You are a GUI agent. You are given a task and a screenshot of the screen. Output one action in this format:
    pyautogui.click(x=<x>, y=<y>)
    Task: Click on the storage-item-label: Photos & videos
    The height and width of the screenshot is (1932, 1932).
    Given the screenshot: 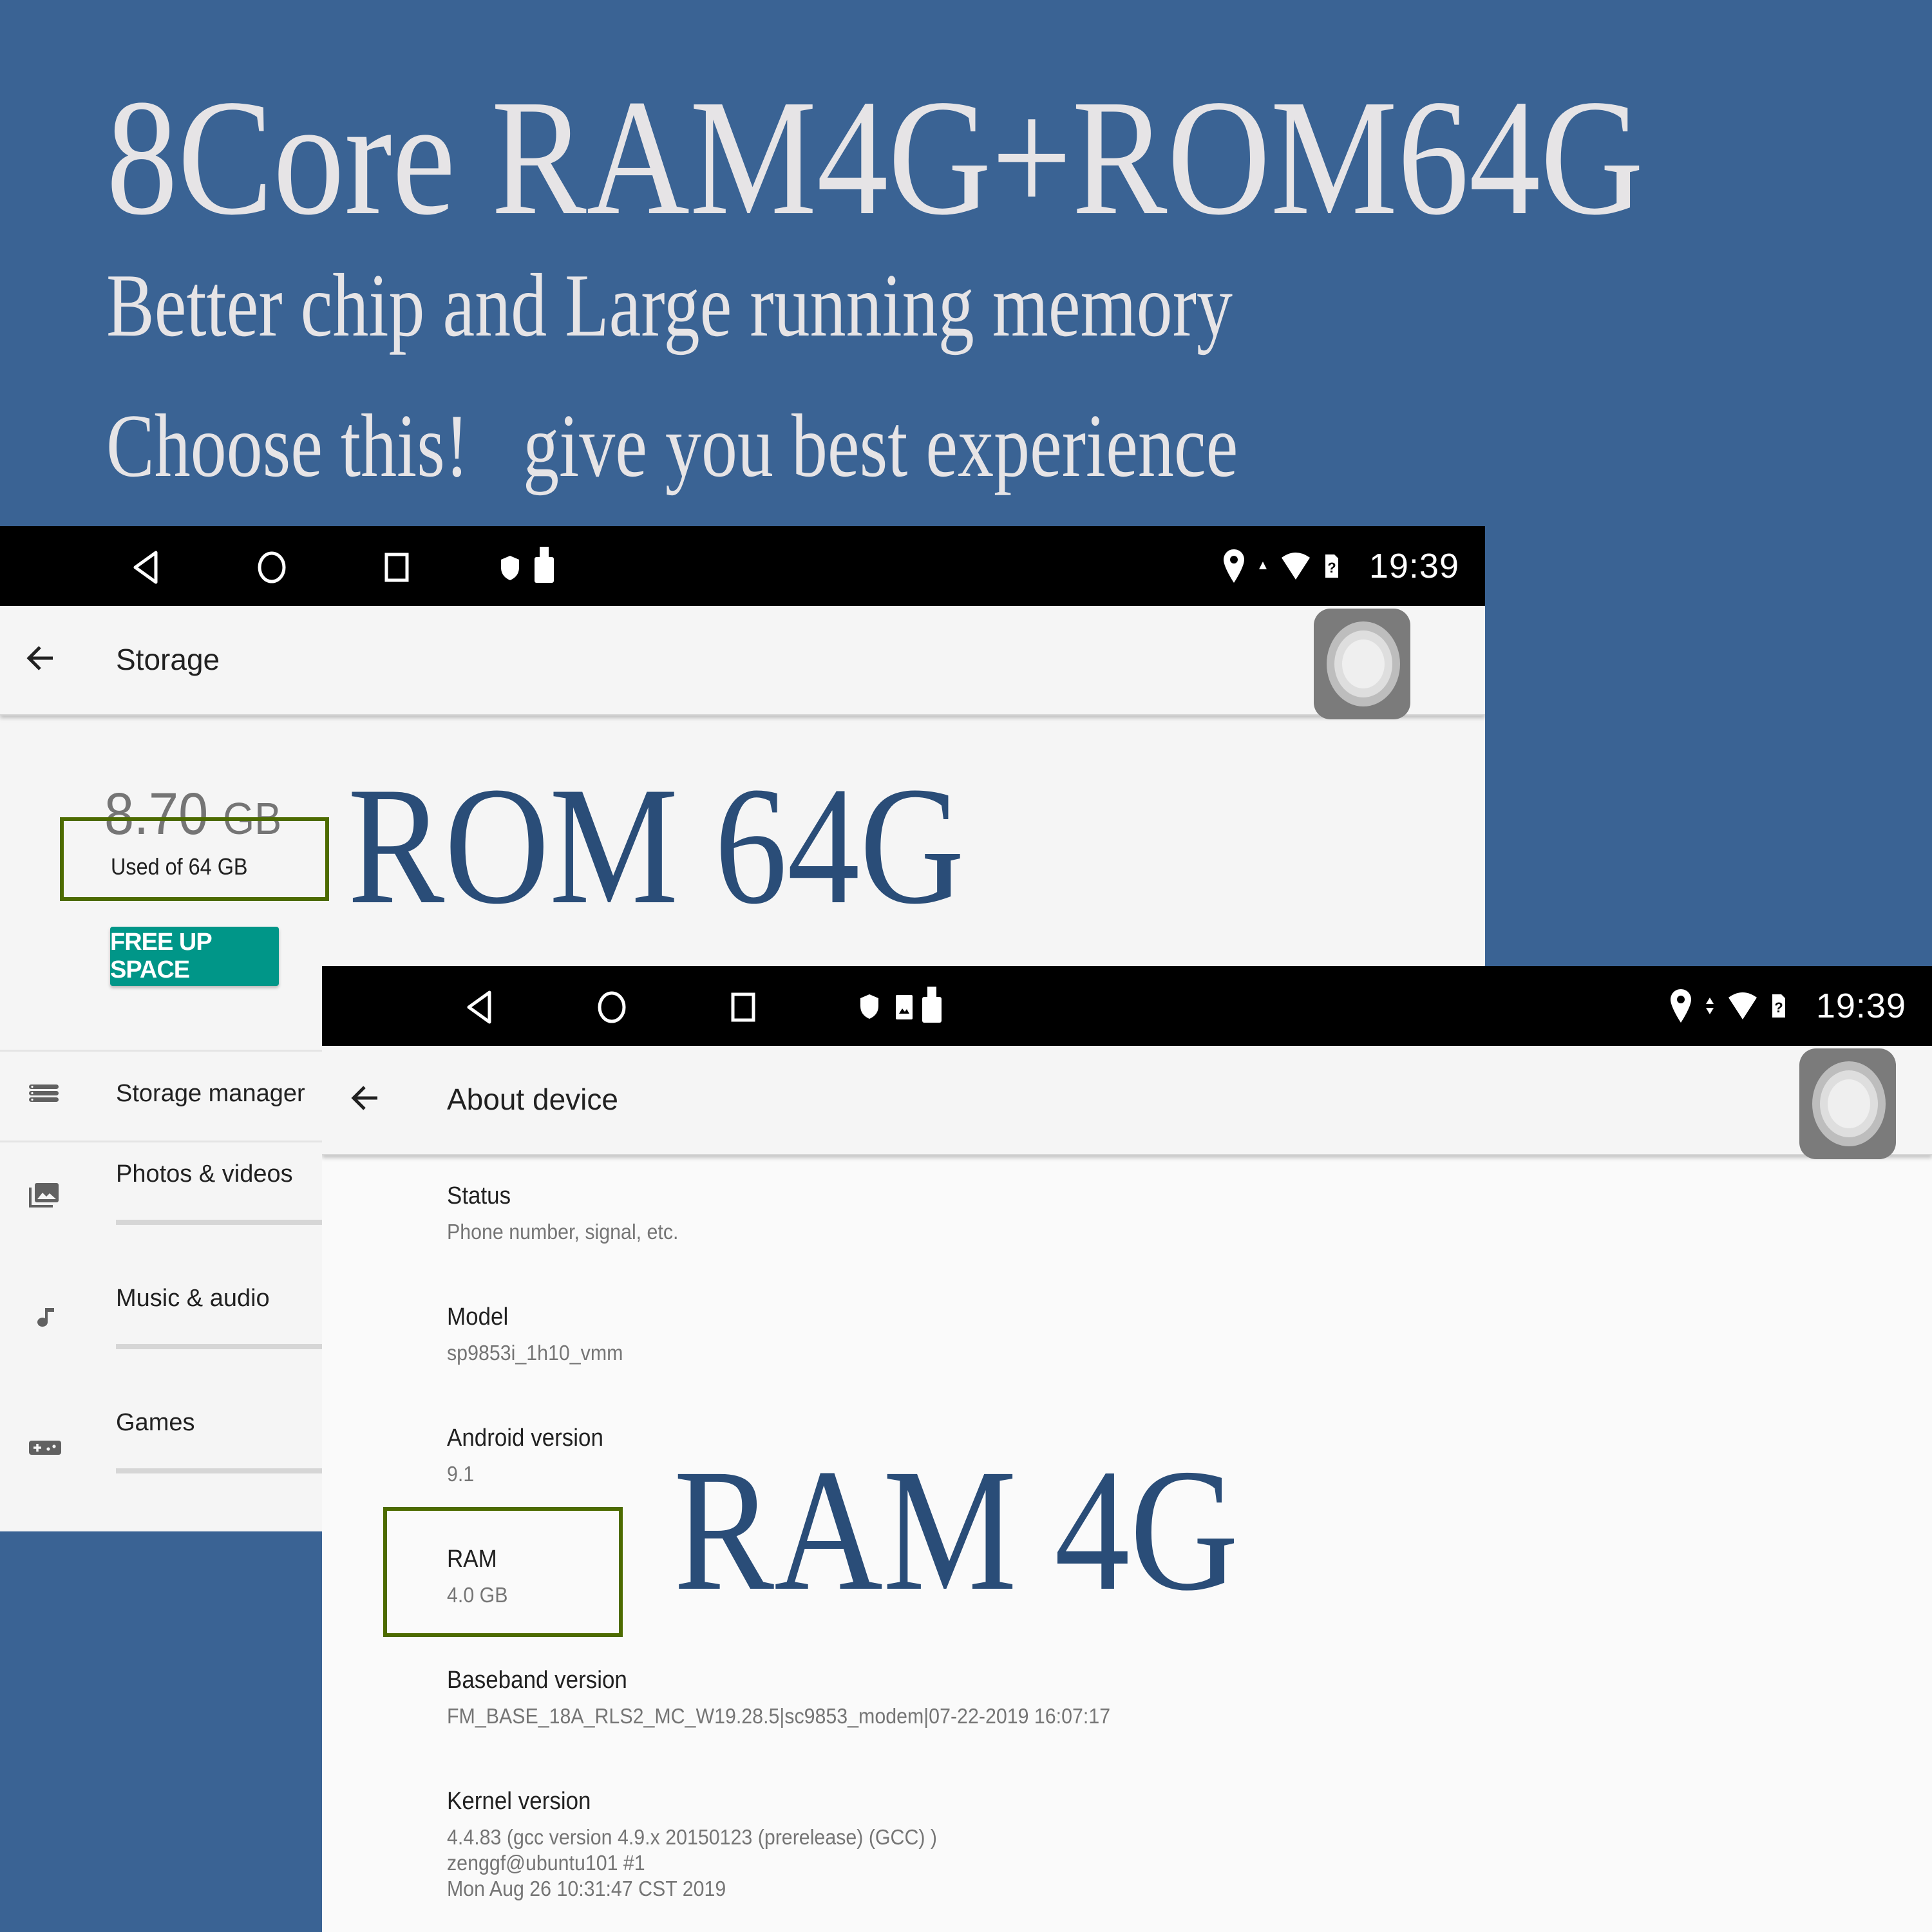 What is the action you would take?
    pyautogui.click(x=205, y=1174)
    